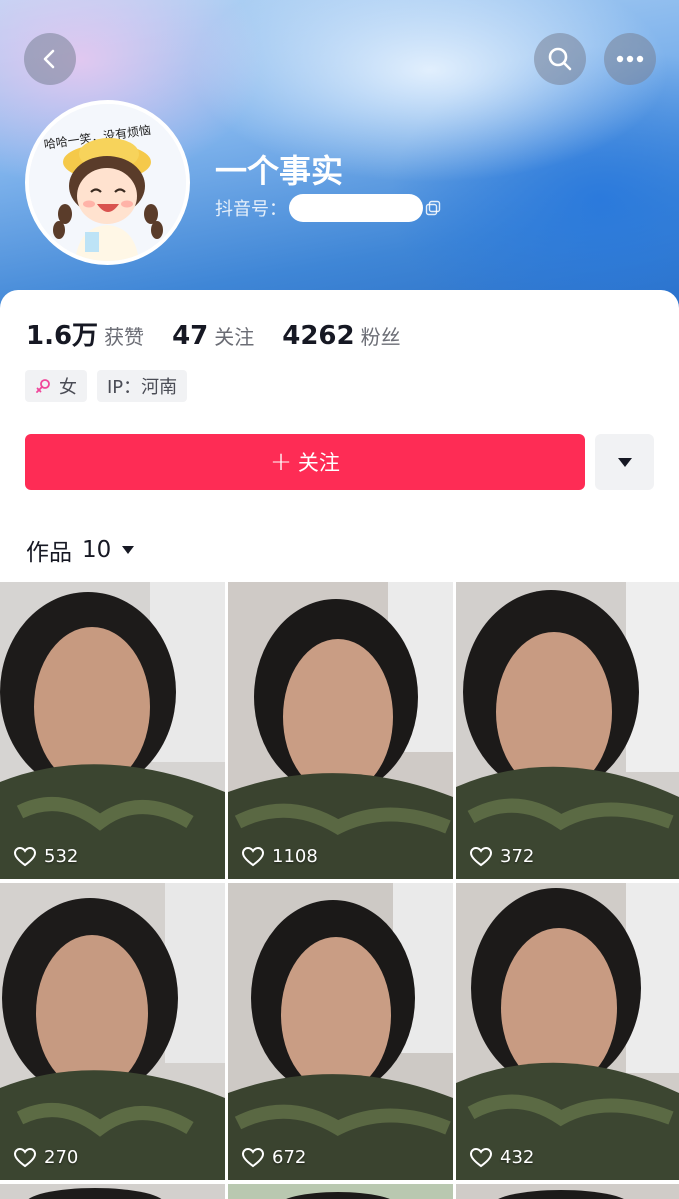  Describe the element at coordinates (517, 856) in the screenshot. I see `video-likes-count: 372` at that location.